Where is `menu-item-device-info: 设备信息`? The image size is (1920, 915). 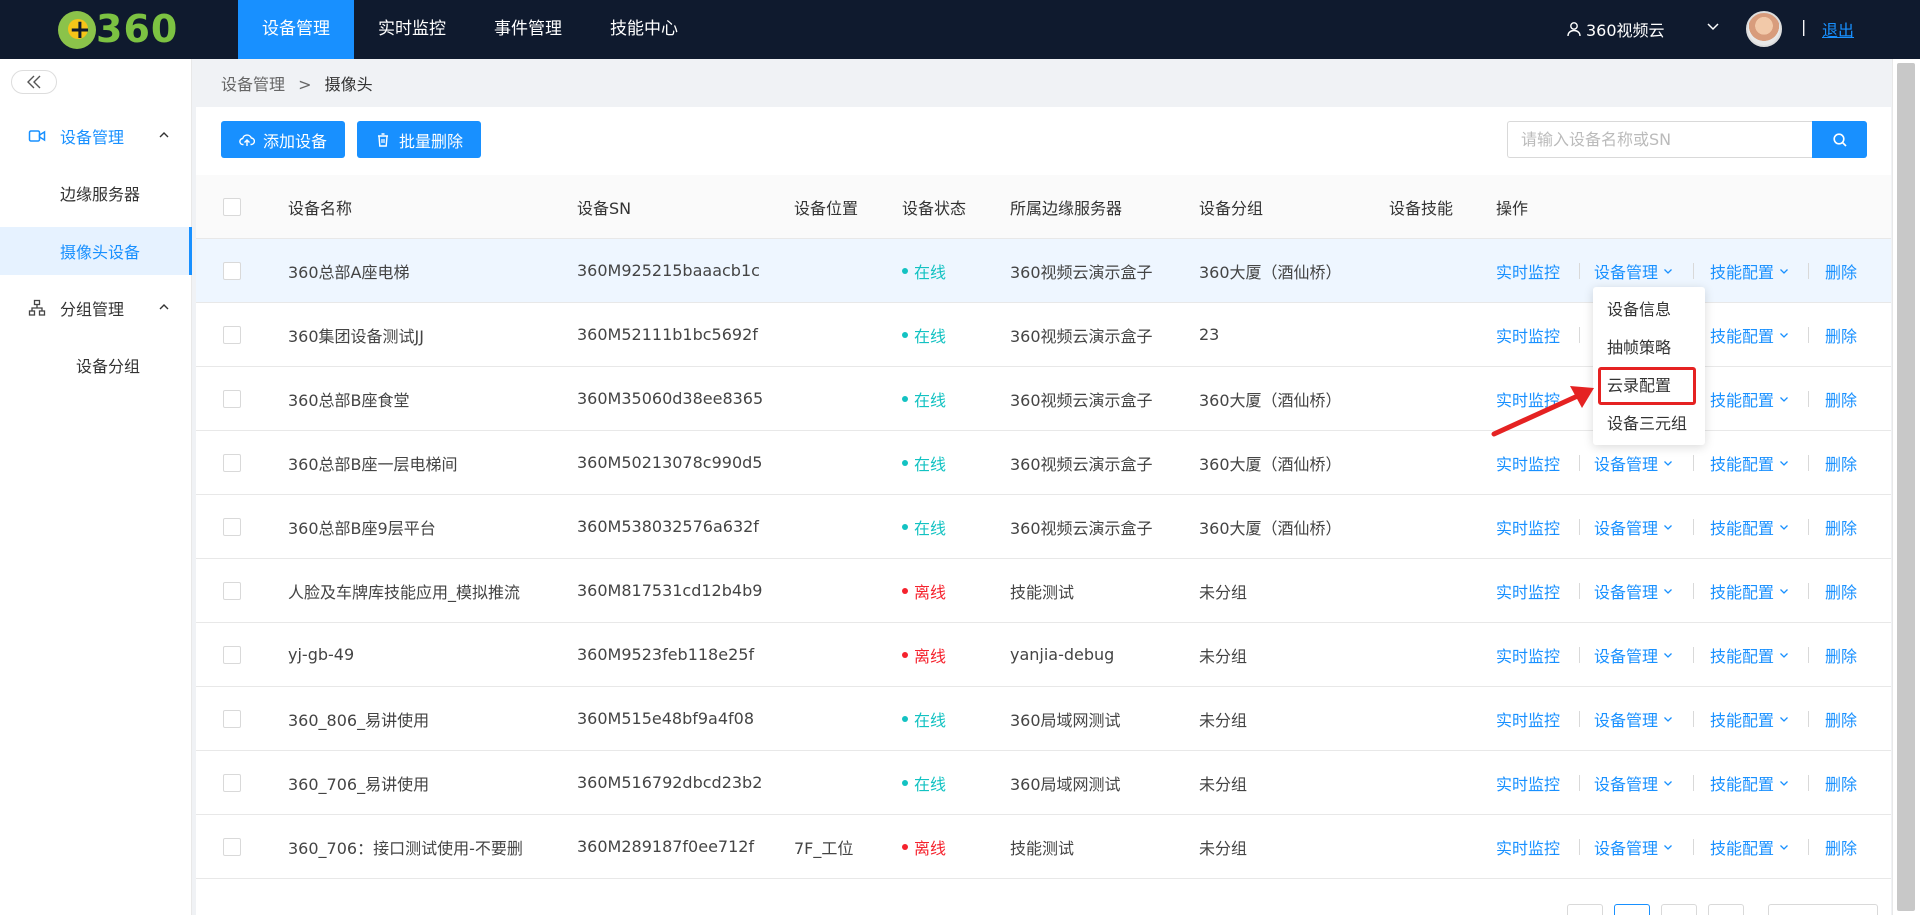
menu-item-device-info: 设备信息 is located at coordinates (1649, 310).